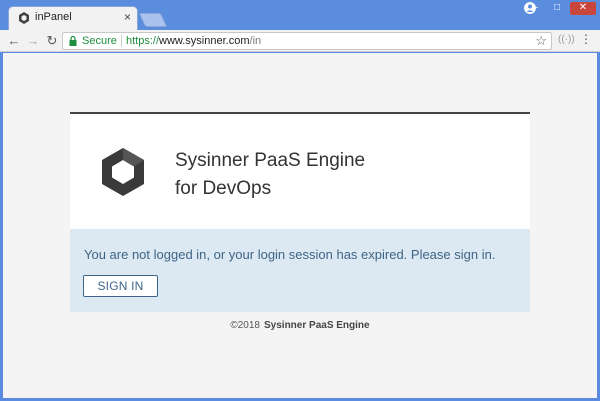 The width and height of the screenshot is (600, 401). I want to click on page-footer: ©2018 Sysinner PaaS Engine, so click(300, 325).